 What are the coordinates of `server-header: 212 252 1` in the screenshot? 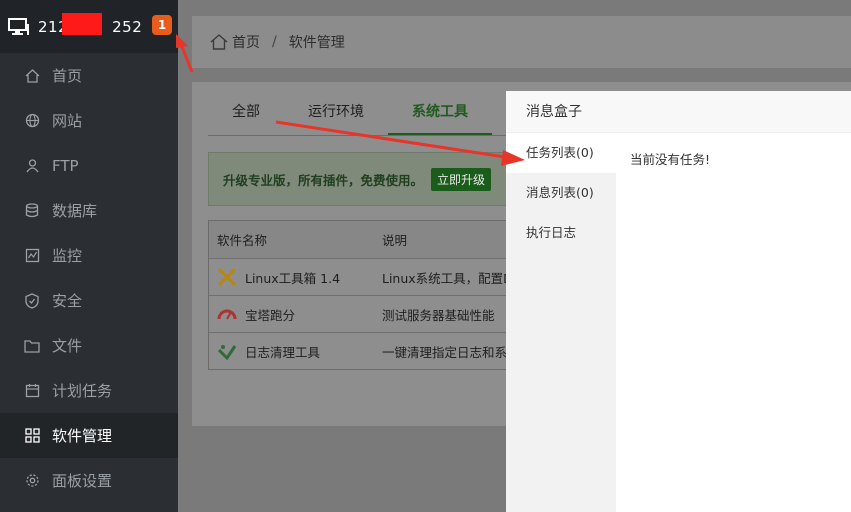 It's located at (89, 26).